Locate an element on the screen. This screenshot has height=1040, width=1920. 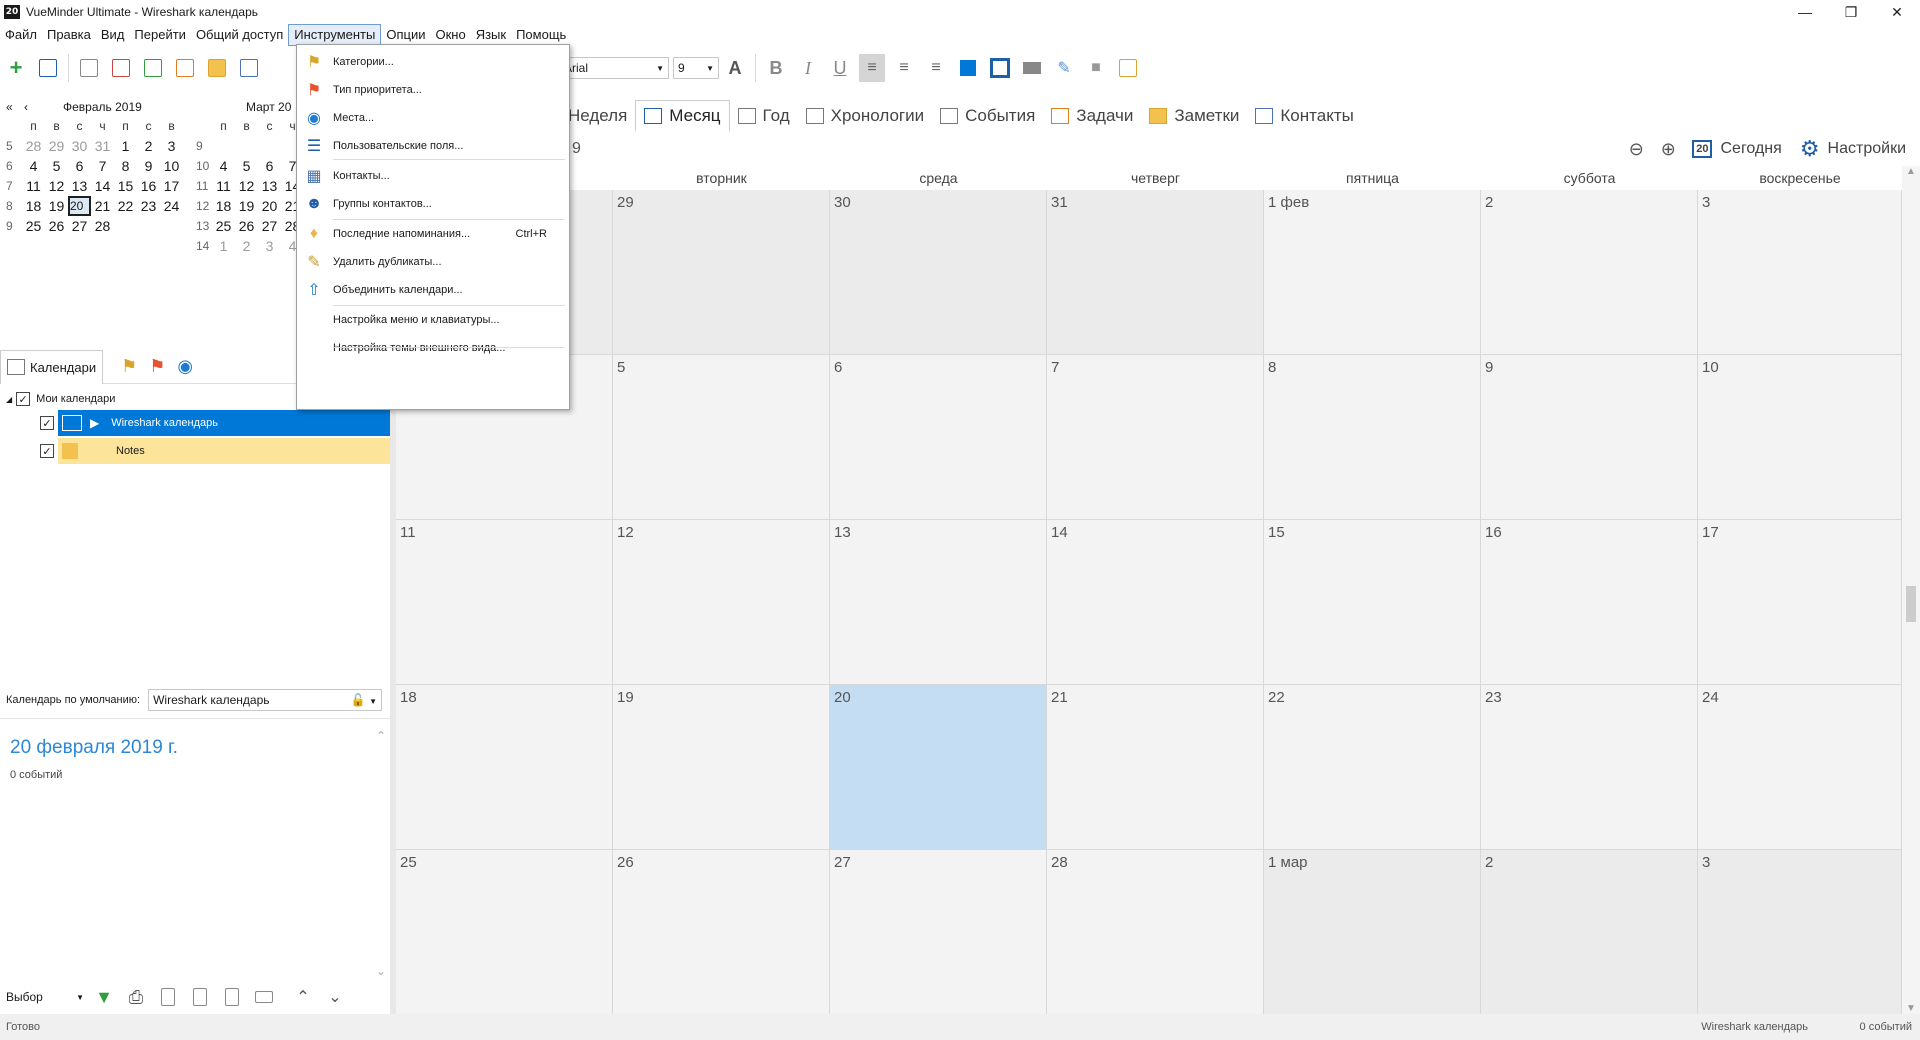
mini-day: 26 is located at coordinates (56, 226).